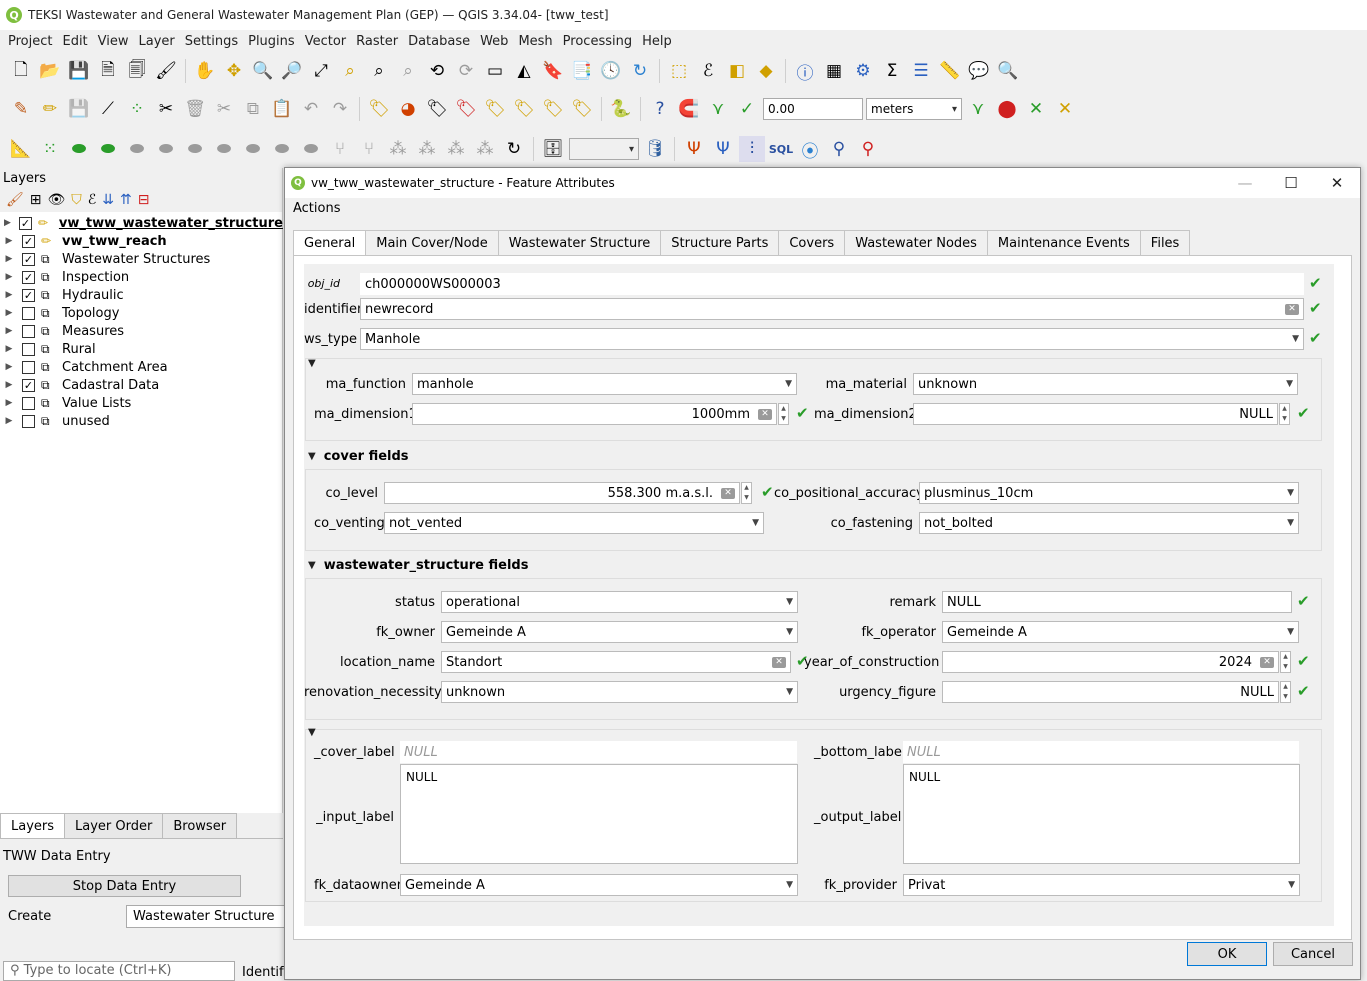 The width and height of the screenshot is (1367, 981). Describe the element at coordinates (1337, 183) in the screenshot. I see `close-icon: ✕` at that location.